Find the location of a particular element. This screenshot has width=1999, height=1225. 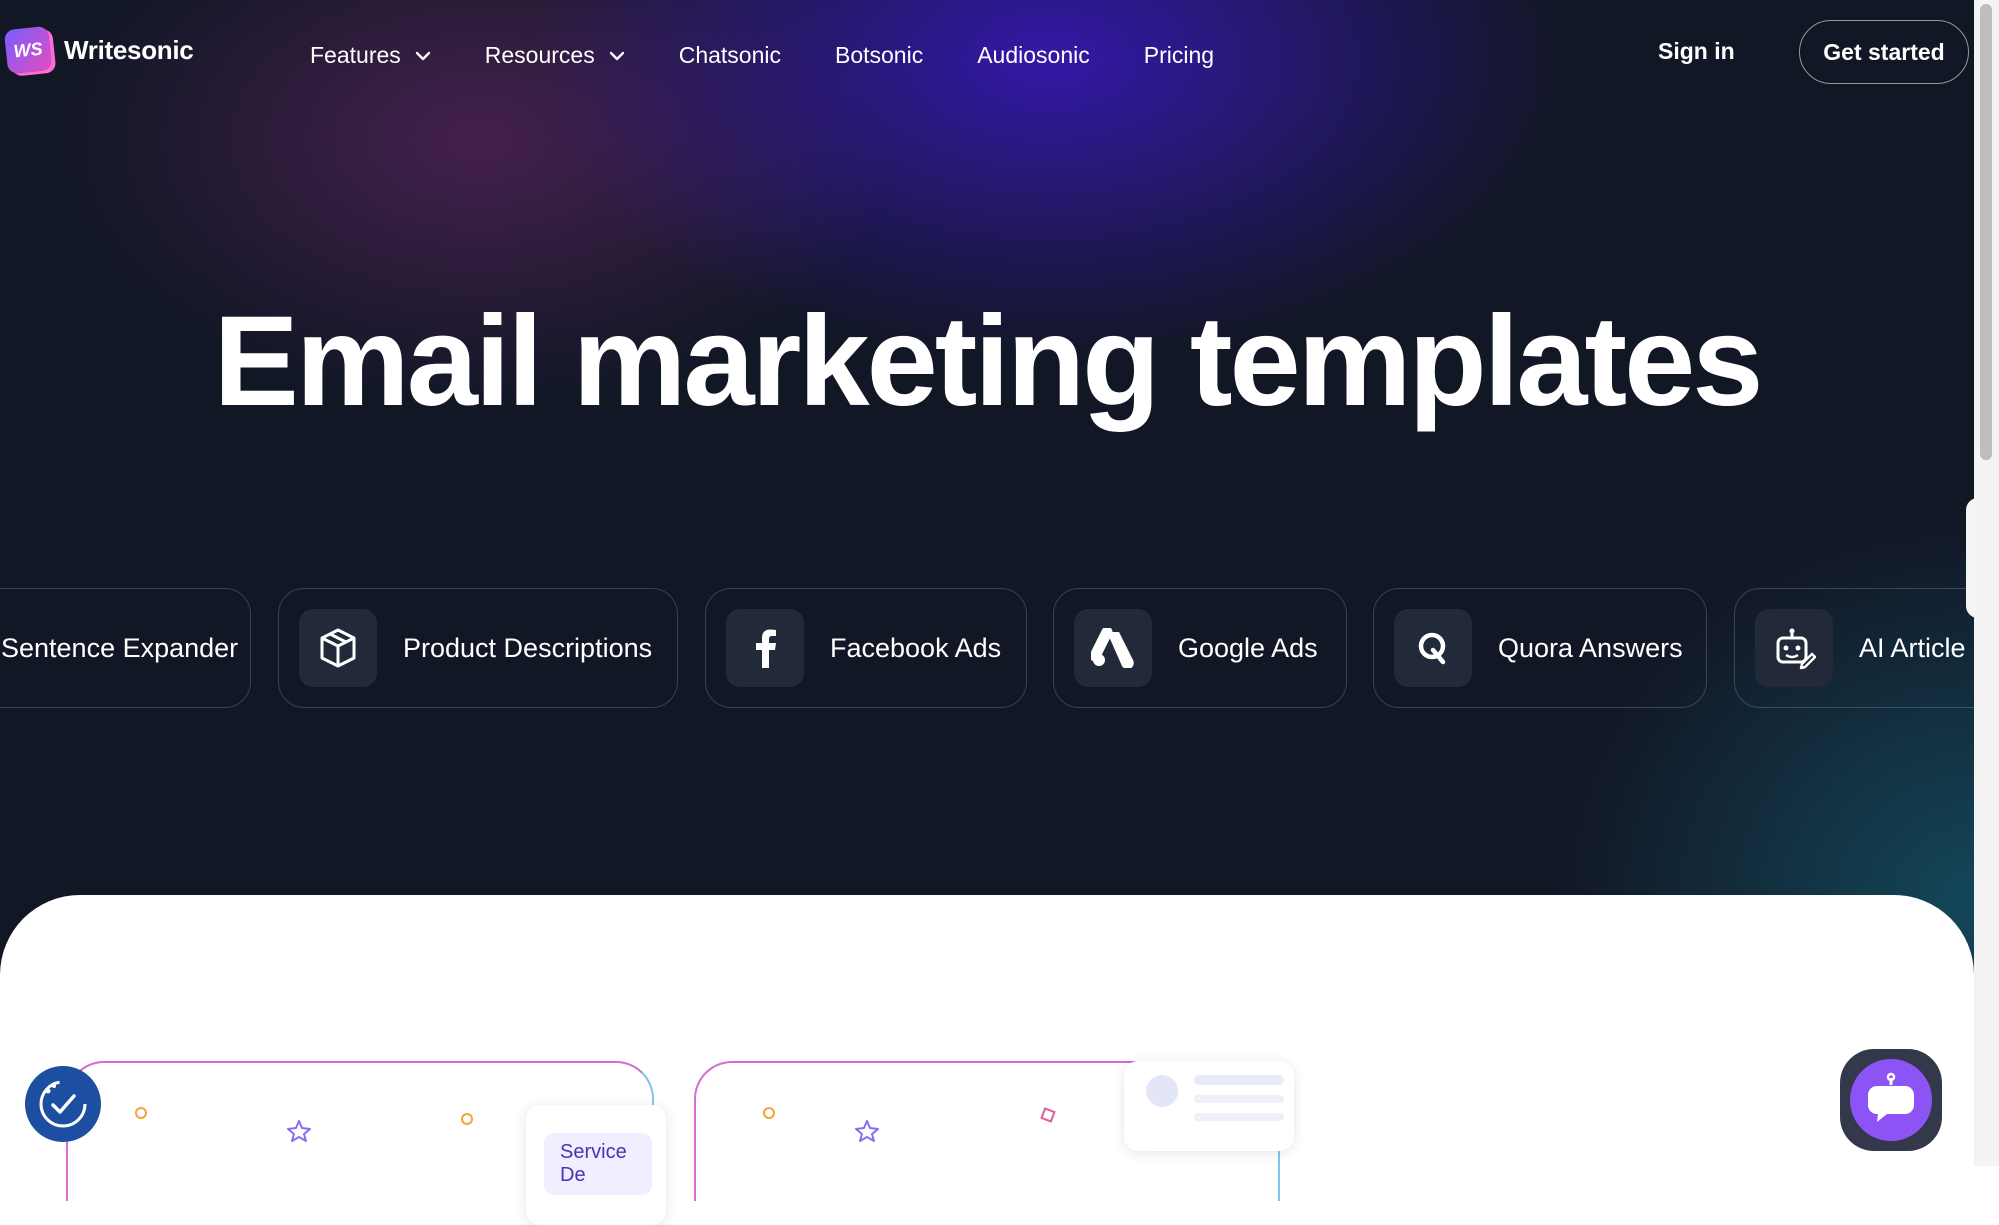

tool-chip-label: Product Descriptions is located at coordinates (528, 647).